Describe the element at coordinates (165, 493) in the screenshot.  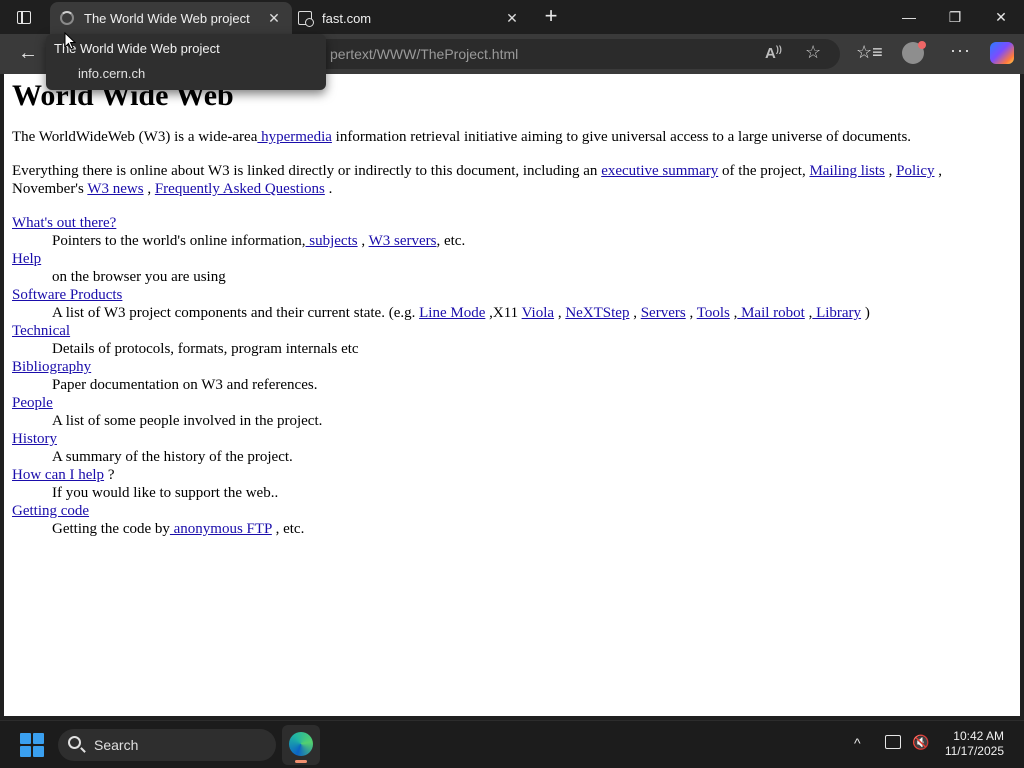
I see `list-item-description: If you would like to support the web..` at that location.